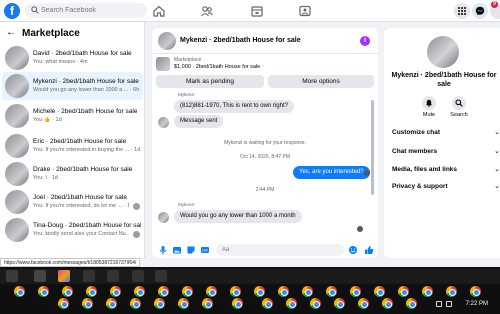 The image size is (500, 314). Describe the element at coordinates (444, 80) in the screenshot. I see `profile-name: Mykenzi · 2bed/1bath House for sale` at that location.